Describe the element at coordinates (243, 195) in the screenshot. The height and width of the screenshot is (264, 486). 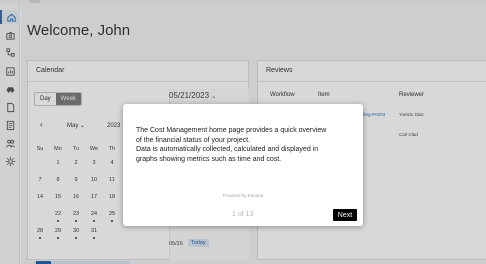
I see `powered-by-label: Powered by Kanaria` at that location.